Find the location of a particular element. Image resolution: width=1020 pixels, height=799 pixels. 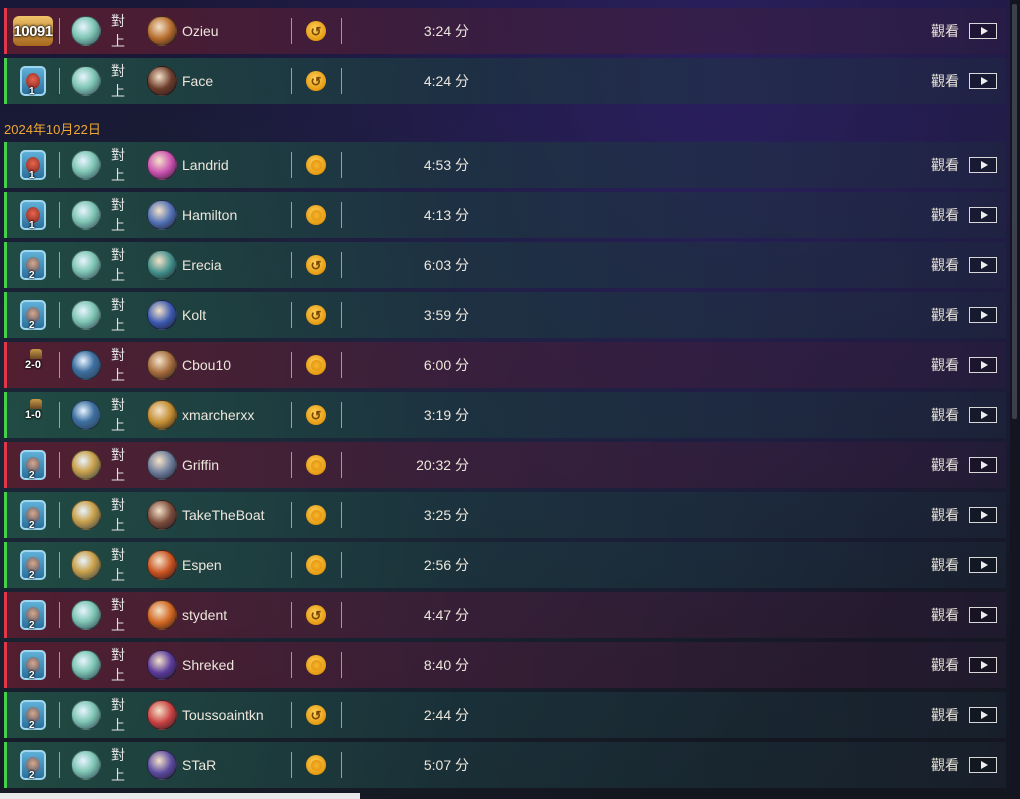

match-row: 2 對上 TakeTheBoat 3:25 分 觀看 is located at coordinates (505, 515).